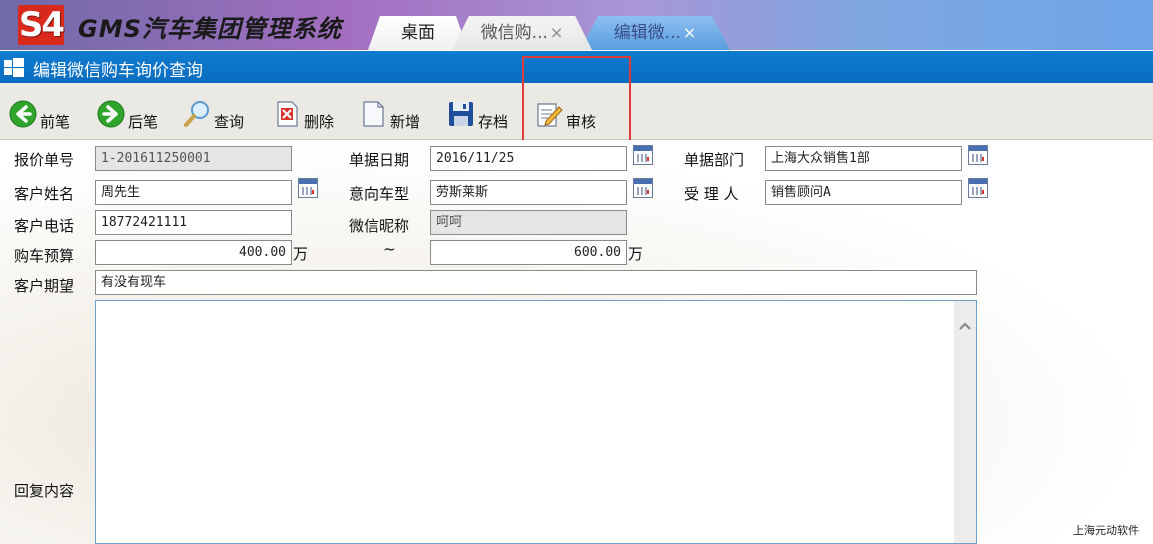 The image size is (1153, 544). I want to click on delete-button: 删除, so click(303, 113).